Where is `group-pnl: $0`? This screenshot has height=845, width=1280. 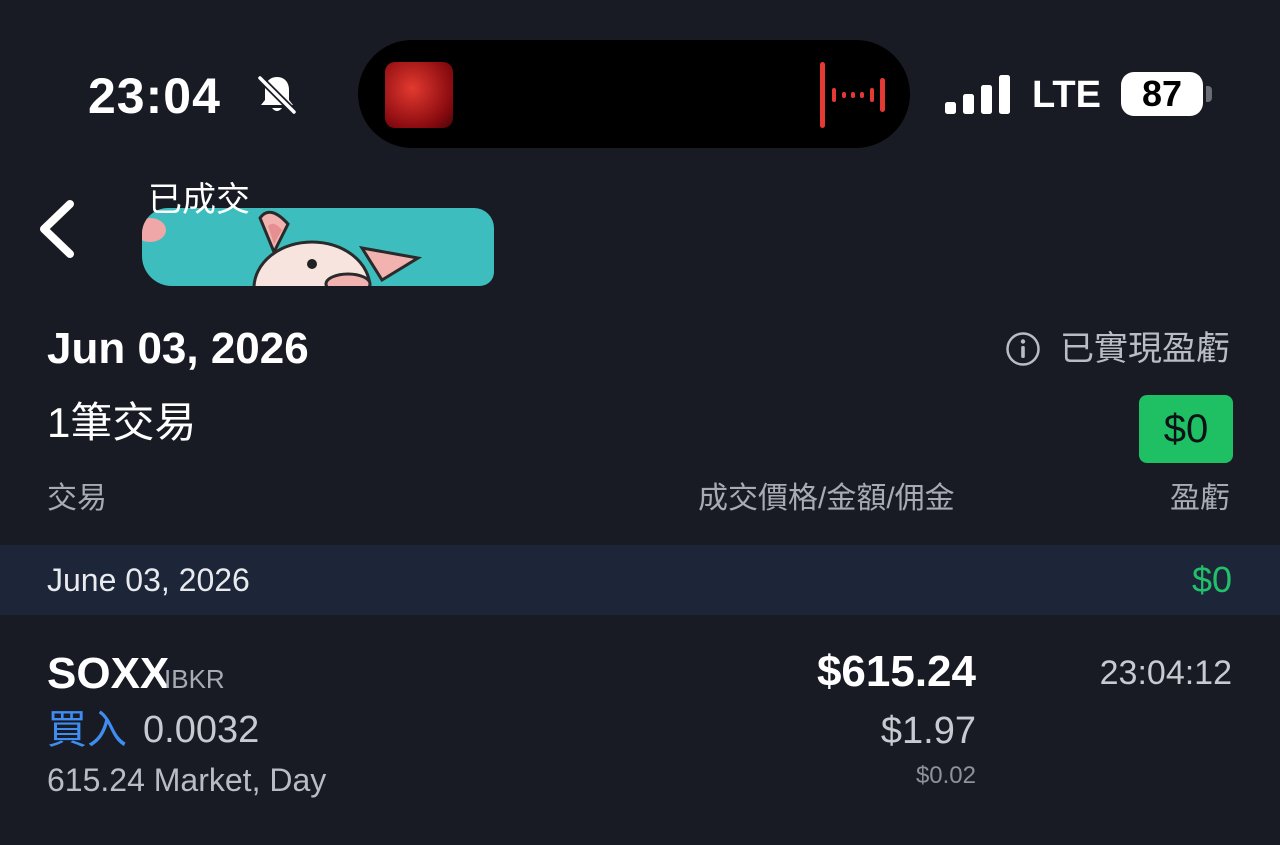
group-pnl: $0 is located at coordinates (1211, 579).